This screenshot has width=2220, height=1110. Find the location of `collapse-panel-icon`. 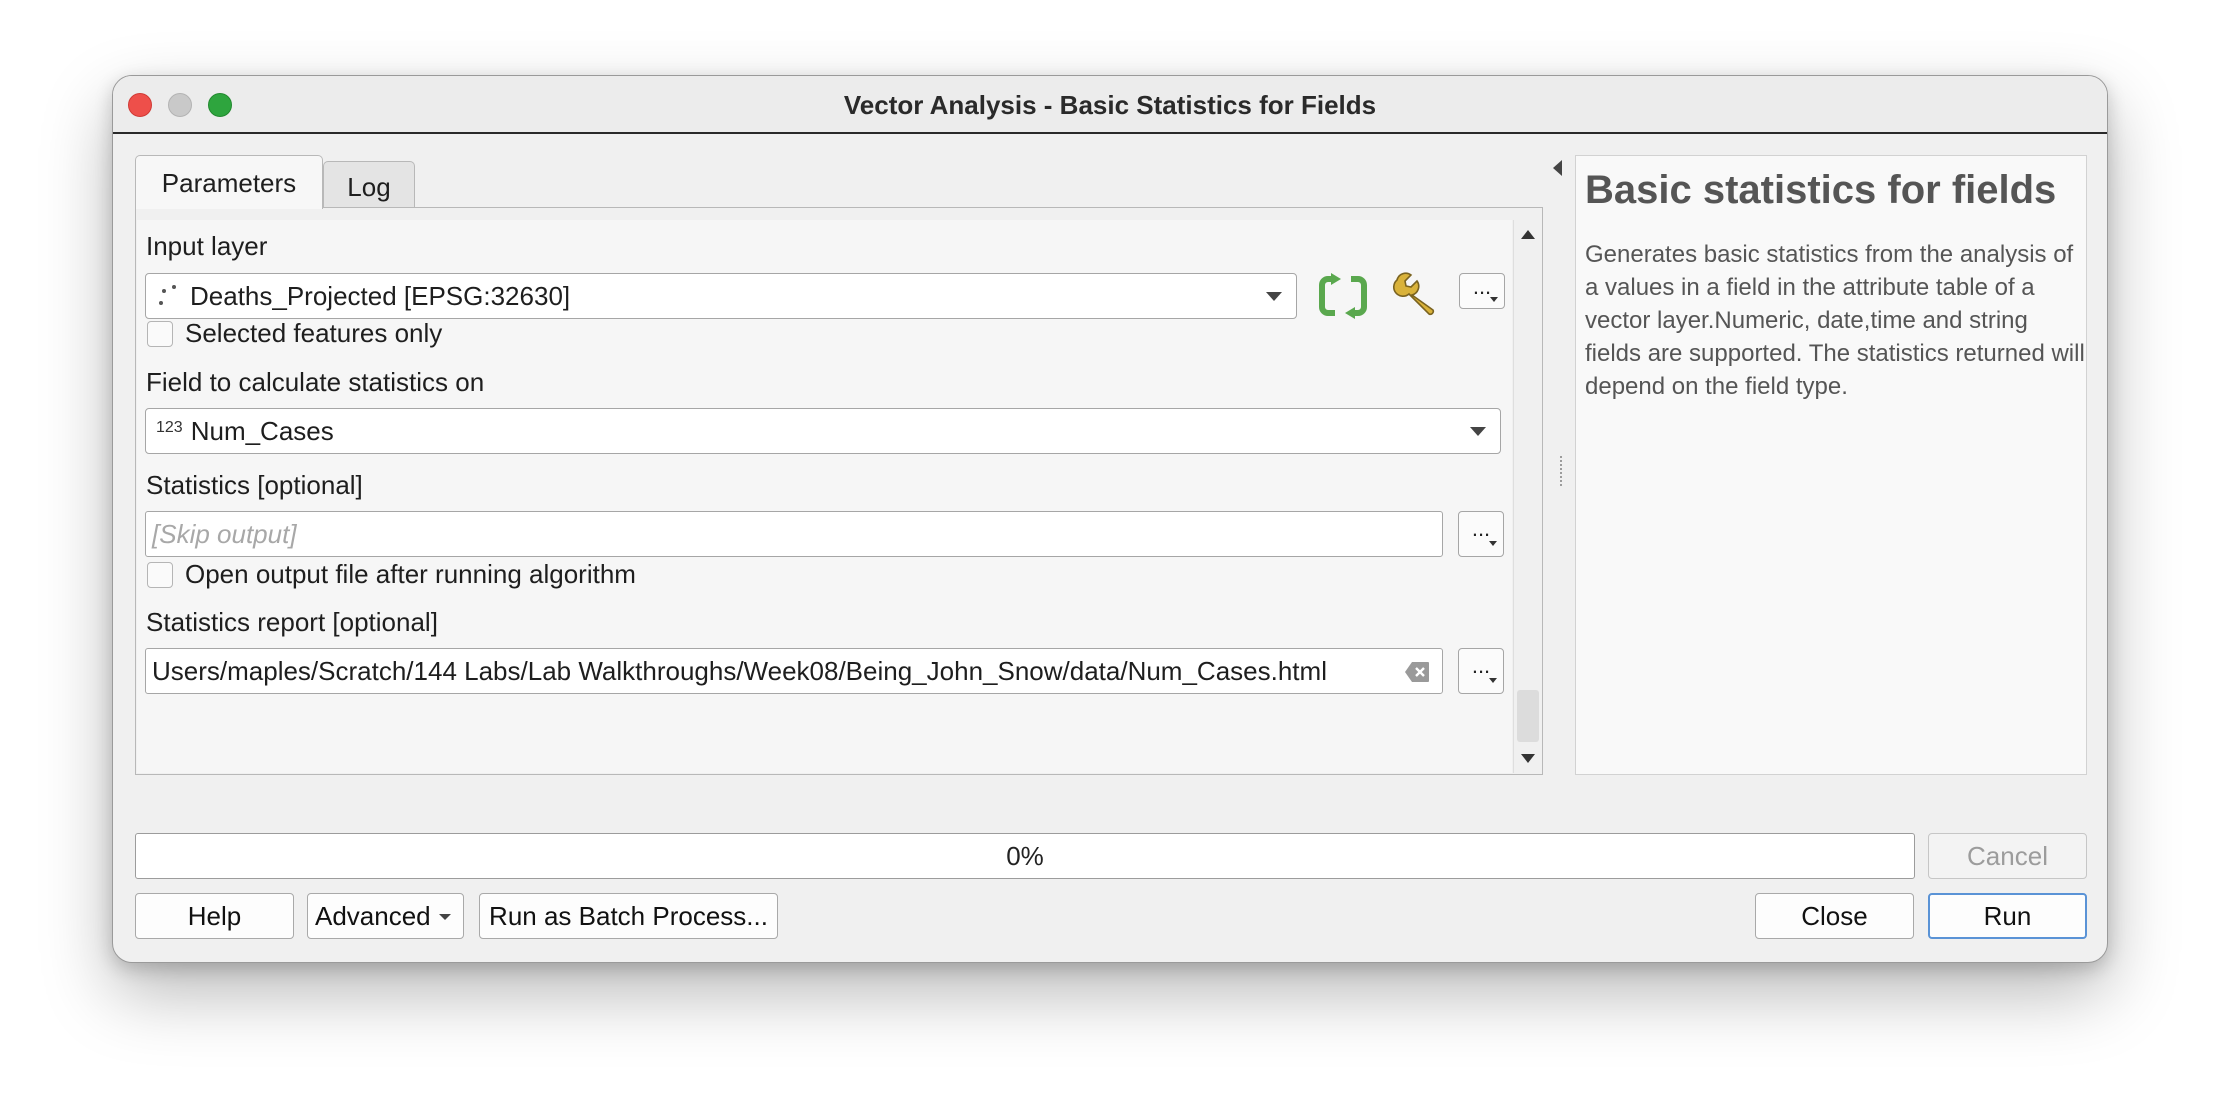

collapse-panel-icon is located at coordinates (1557, 168).